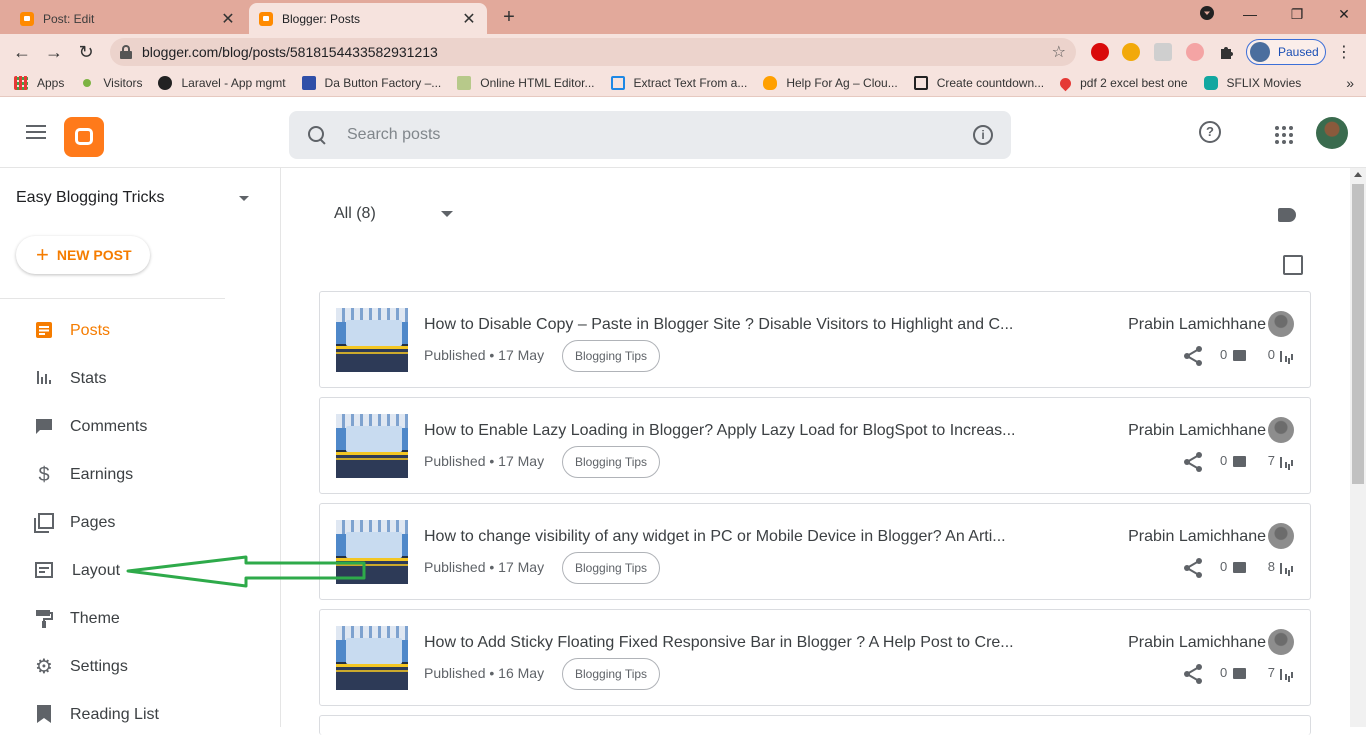 The image size is (1366, 739). What do you see at coordinates (1287, 215) in the screenshot?
I see `label-tag-icon` at bounding box center [1287, 215].